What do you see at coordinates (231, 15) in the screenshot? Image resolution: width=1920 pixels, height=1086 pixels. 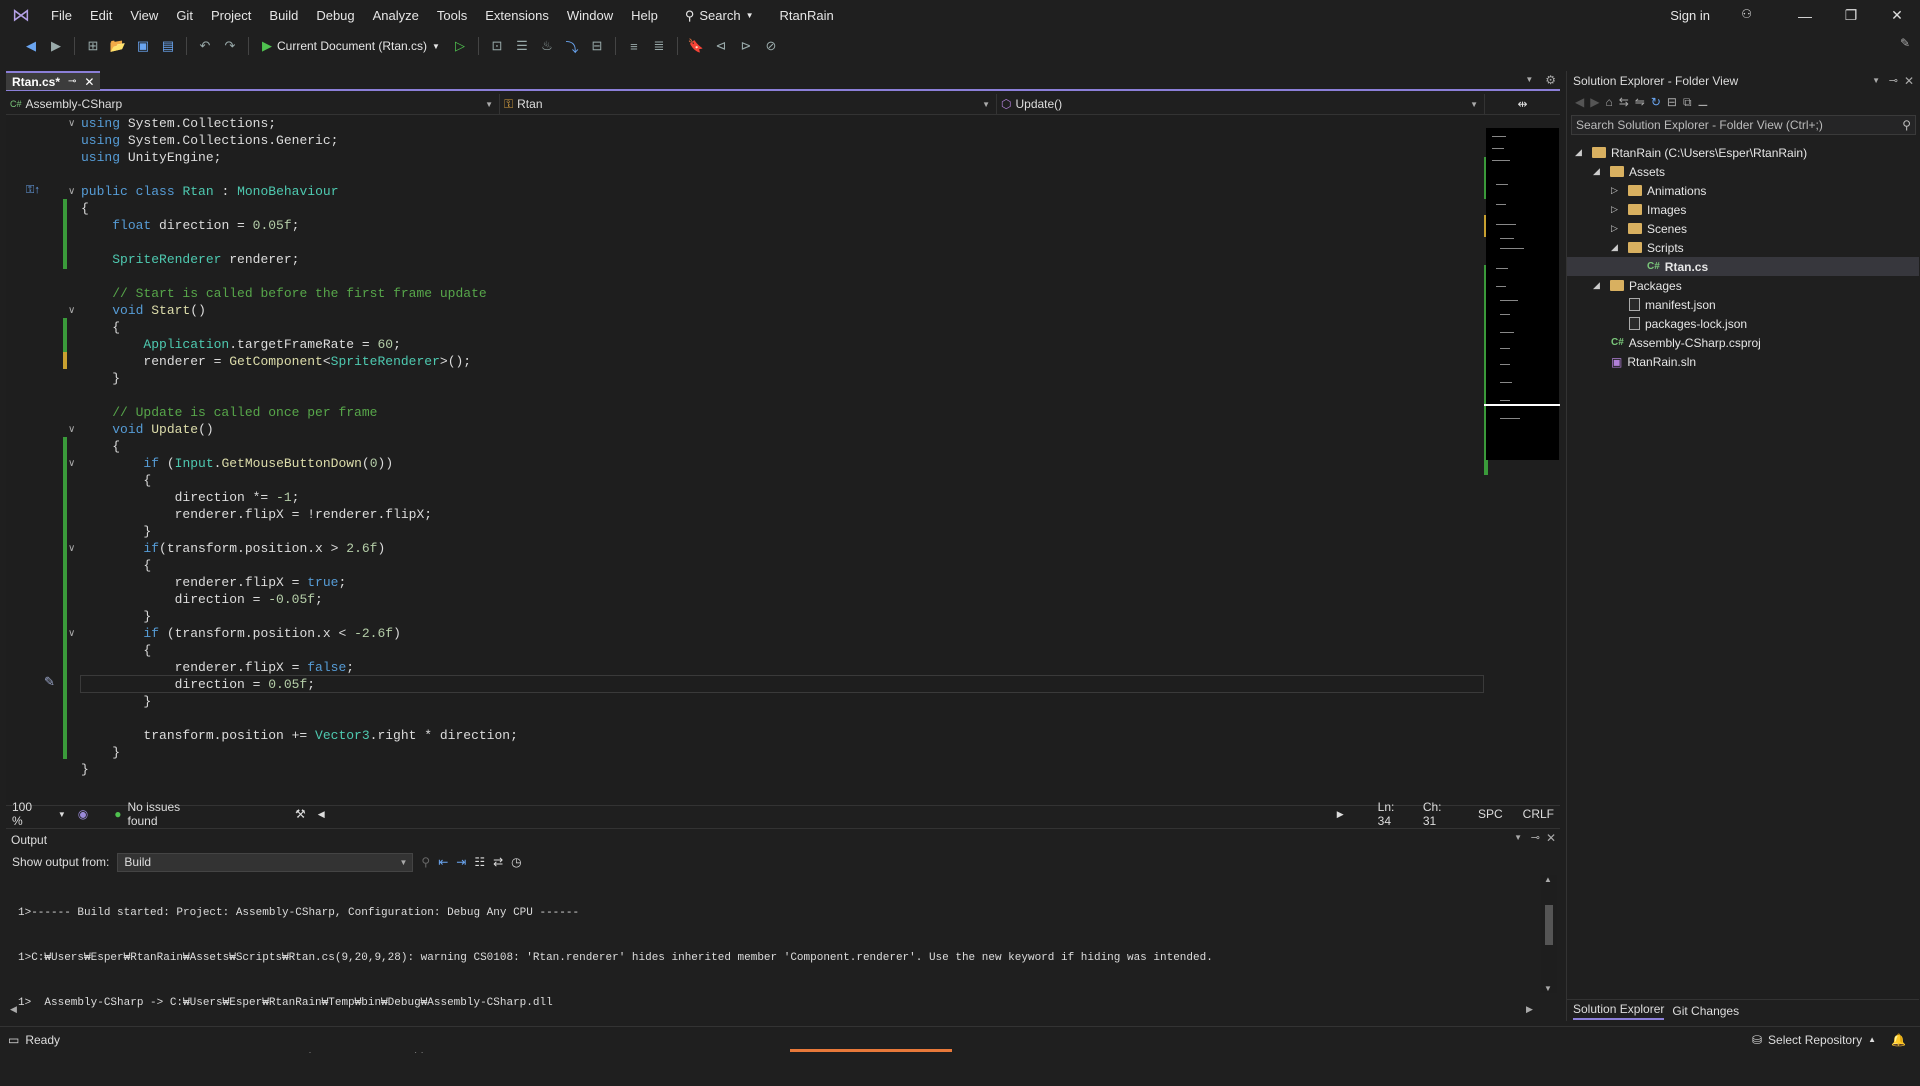 I see `menu-project: Project` at bounding box center [231, 15].